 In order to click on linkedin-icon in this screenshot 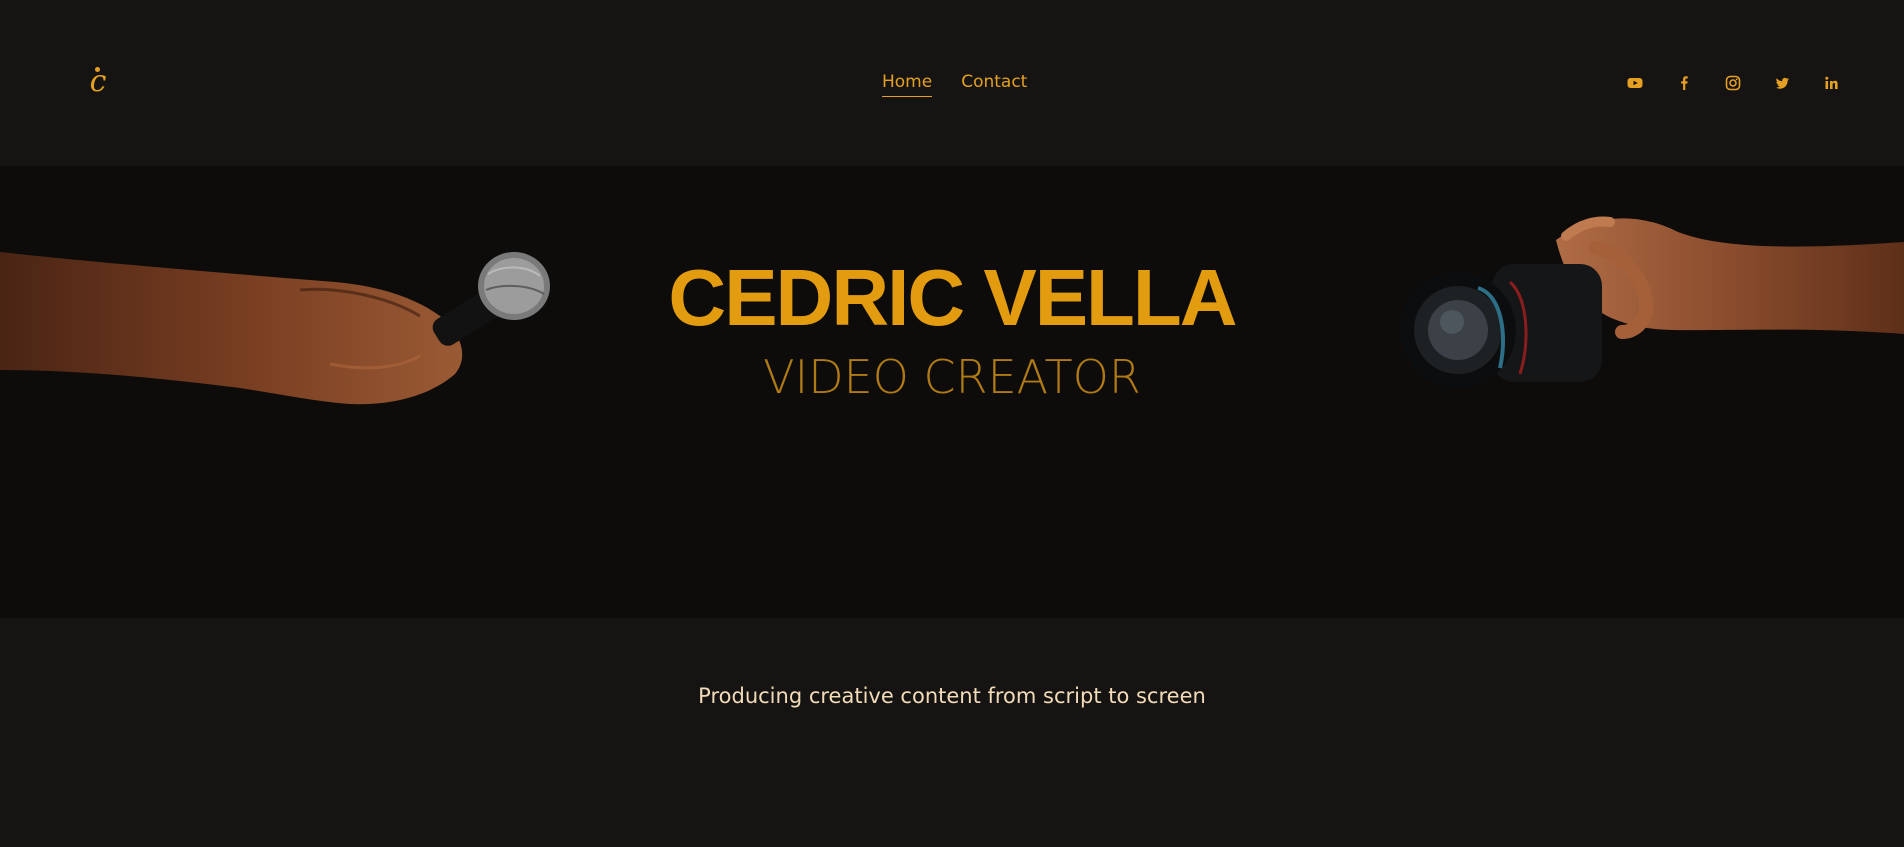, I will do `click(1831, 83)`.